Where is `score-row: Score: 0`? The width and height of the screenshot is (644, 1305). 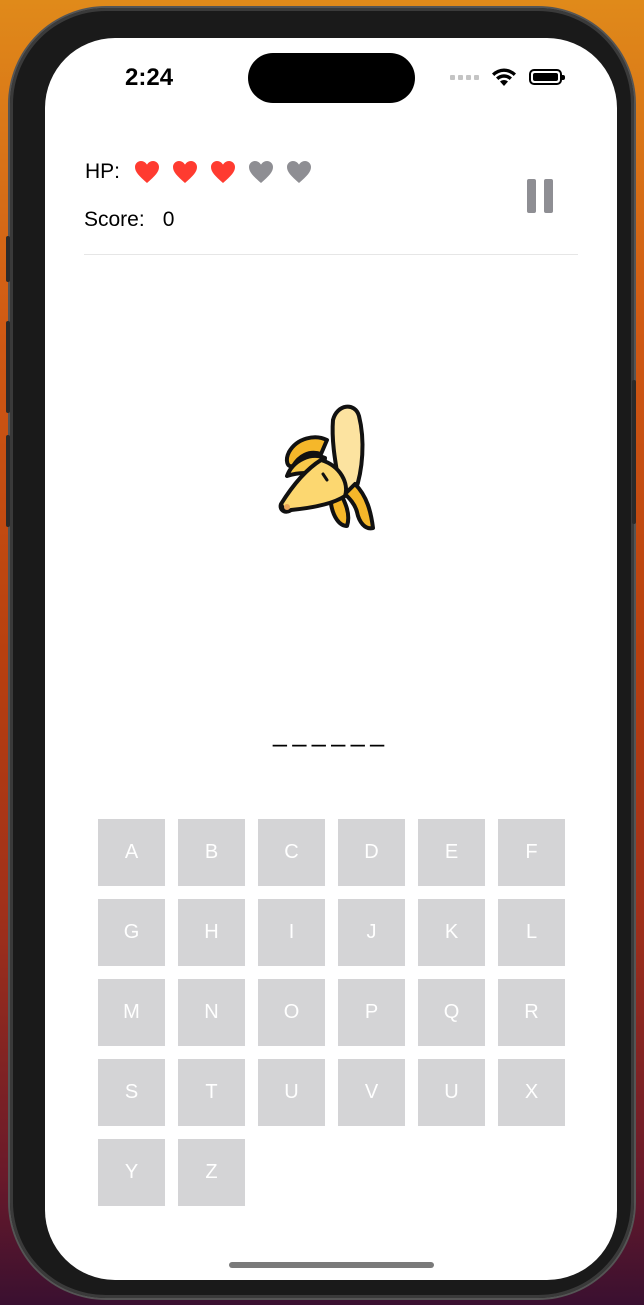
score-row: Score: 0 is located at coordinates (129, 220).